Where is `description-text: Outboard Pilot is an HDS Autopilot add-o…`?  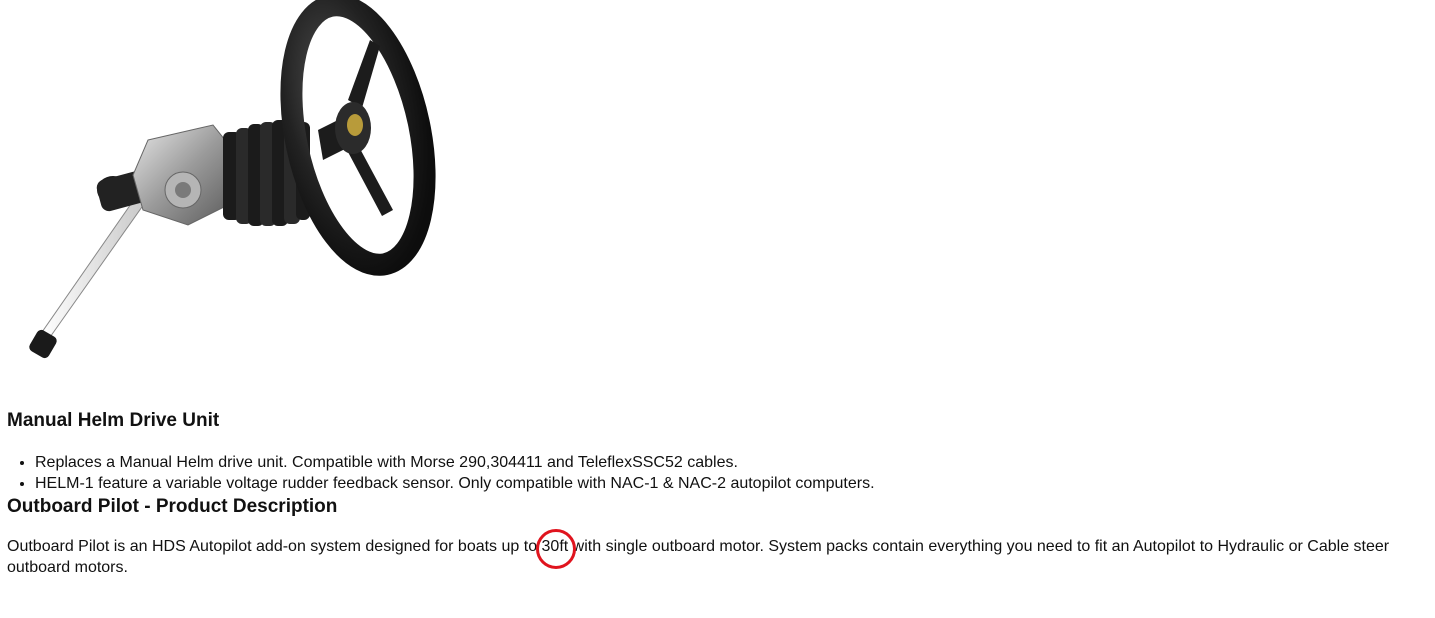
description-text: Outboard Pilot is an HDS Autopilot add-o… is located at coordinates (719, 553).